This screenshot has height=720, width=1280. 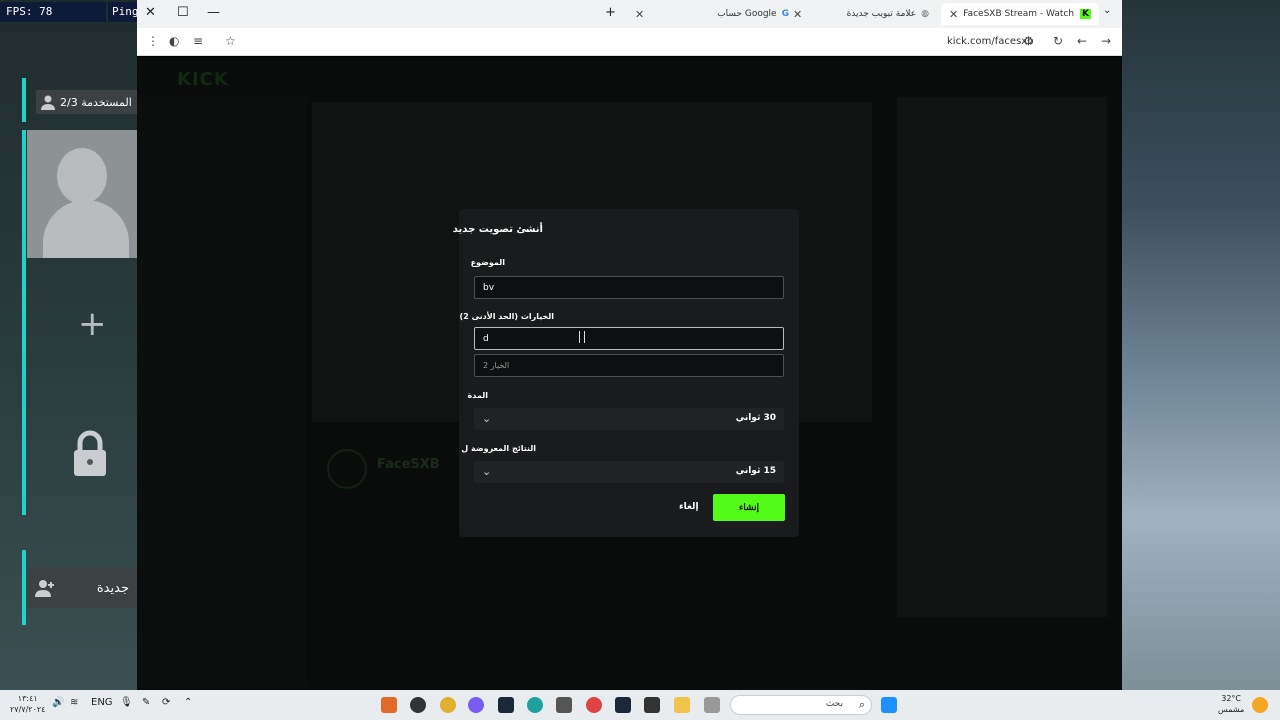 What do you see at coordinates (146, 702) in the screenshot?
I see `pen-icon: ✎` at bounding box center [146, 702].